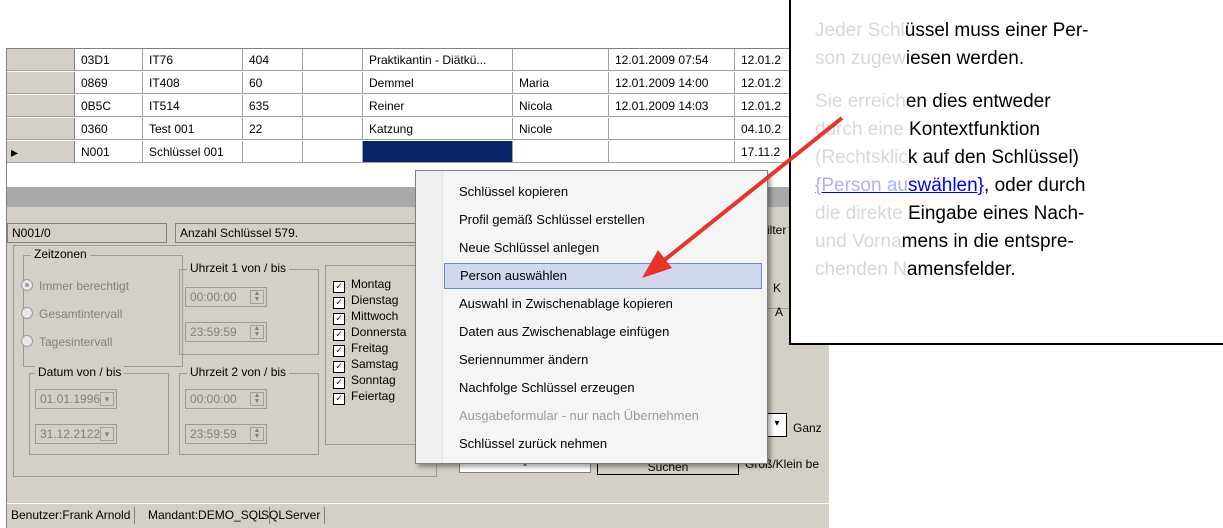 This screenshot has height=528, width=1223. I want to click on annotation-arrow-icon, so click(743, 197).